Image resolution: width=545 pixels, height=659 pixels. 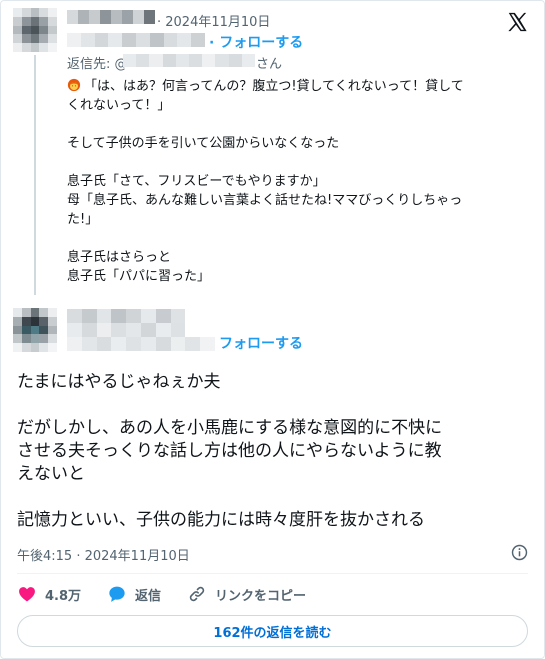 What do you see at coordinates (519, 552) in the screenshot?
I see `info-icon` at bounding box center [519, 552].